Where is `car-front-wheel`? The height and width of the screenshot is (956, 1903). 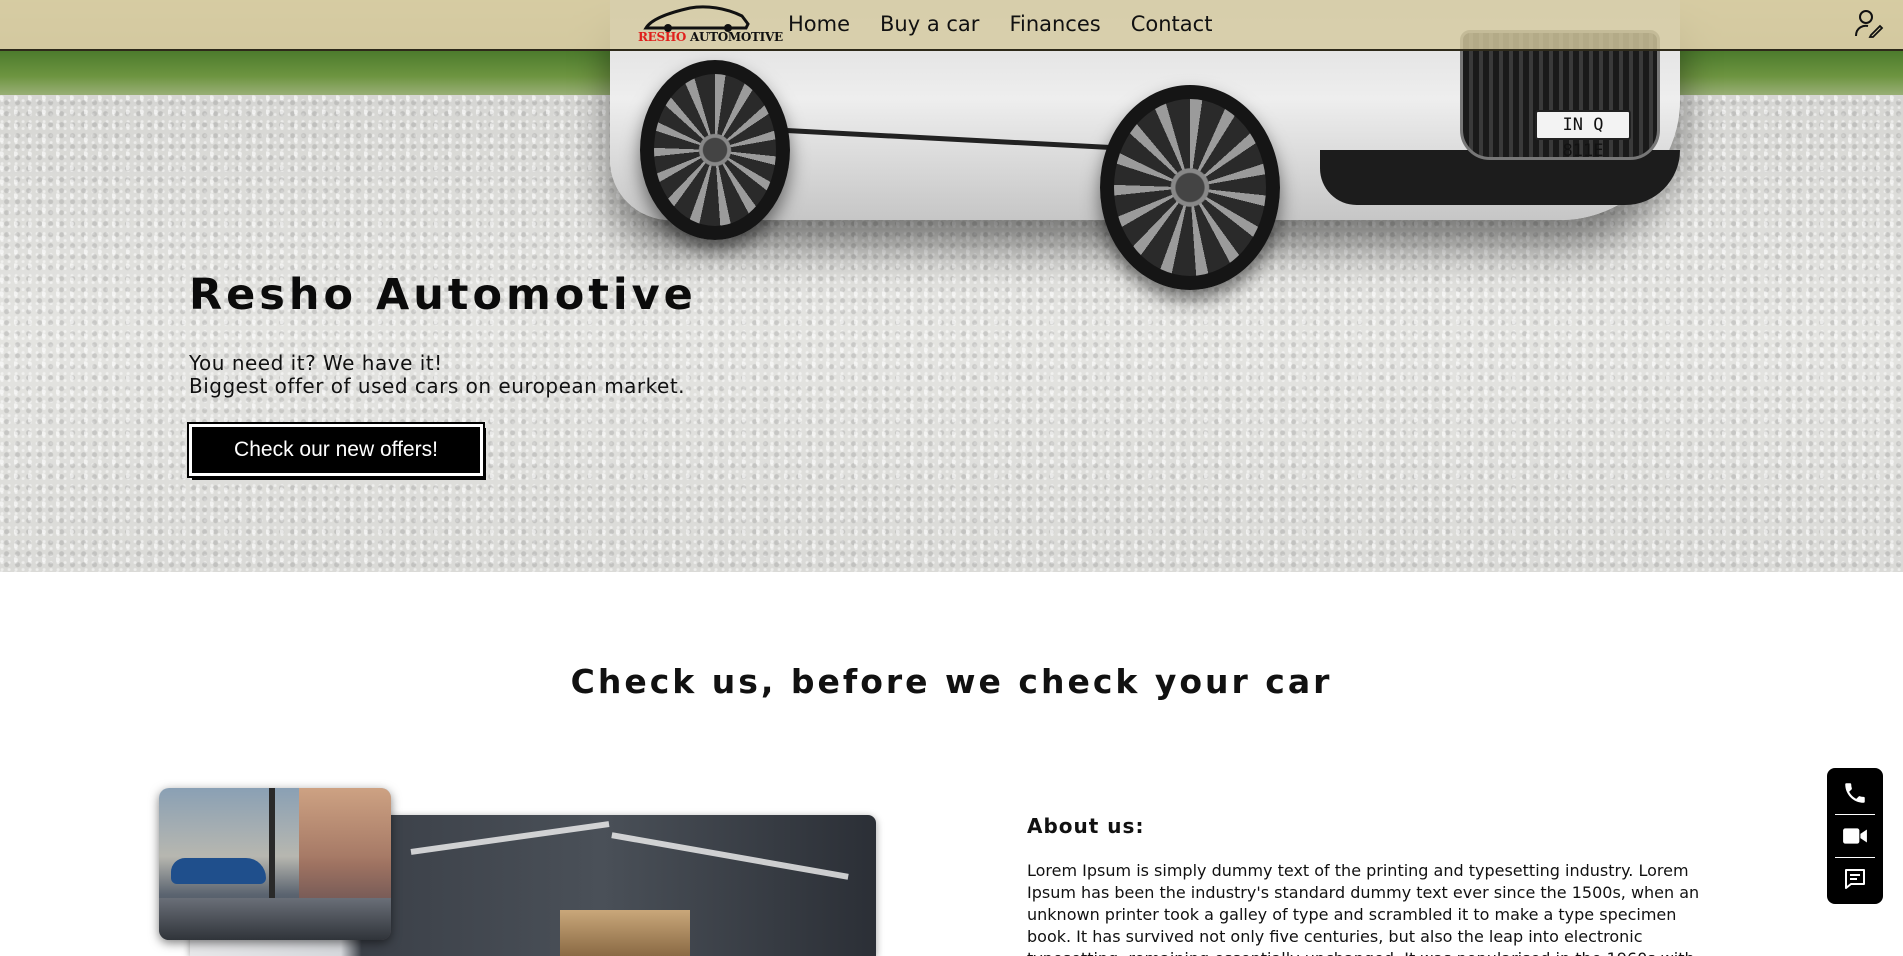
car-front-wheel is located at coordinates (1190, 187).